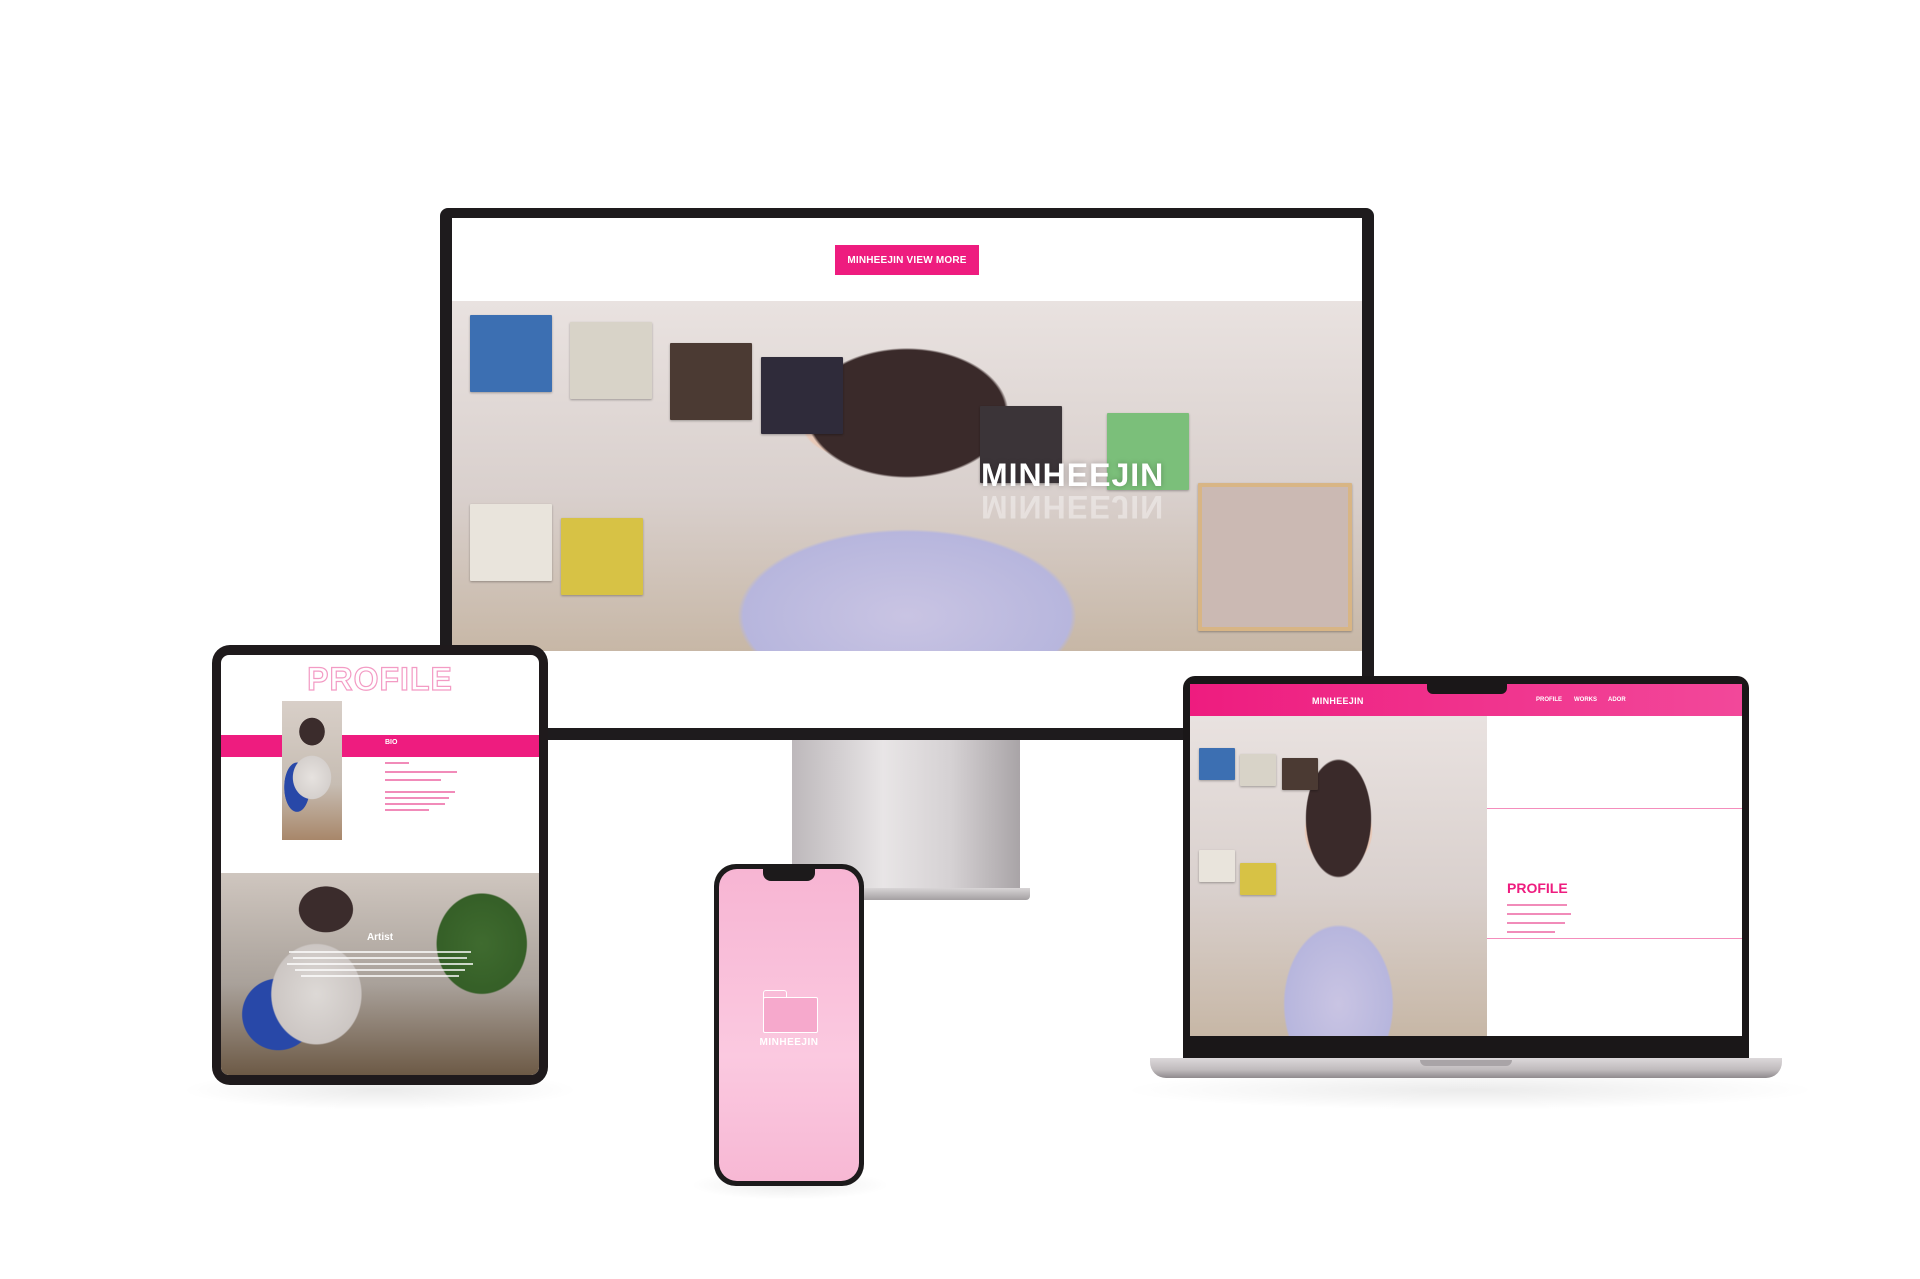  Describe the element at coordinates (1275, 557) in the screenshot. I see `framed-picture` at that location.